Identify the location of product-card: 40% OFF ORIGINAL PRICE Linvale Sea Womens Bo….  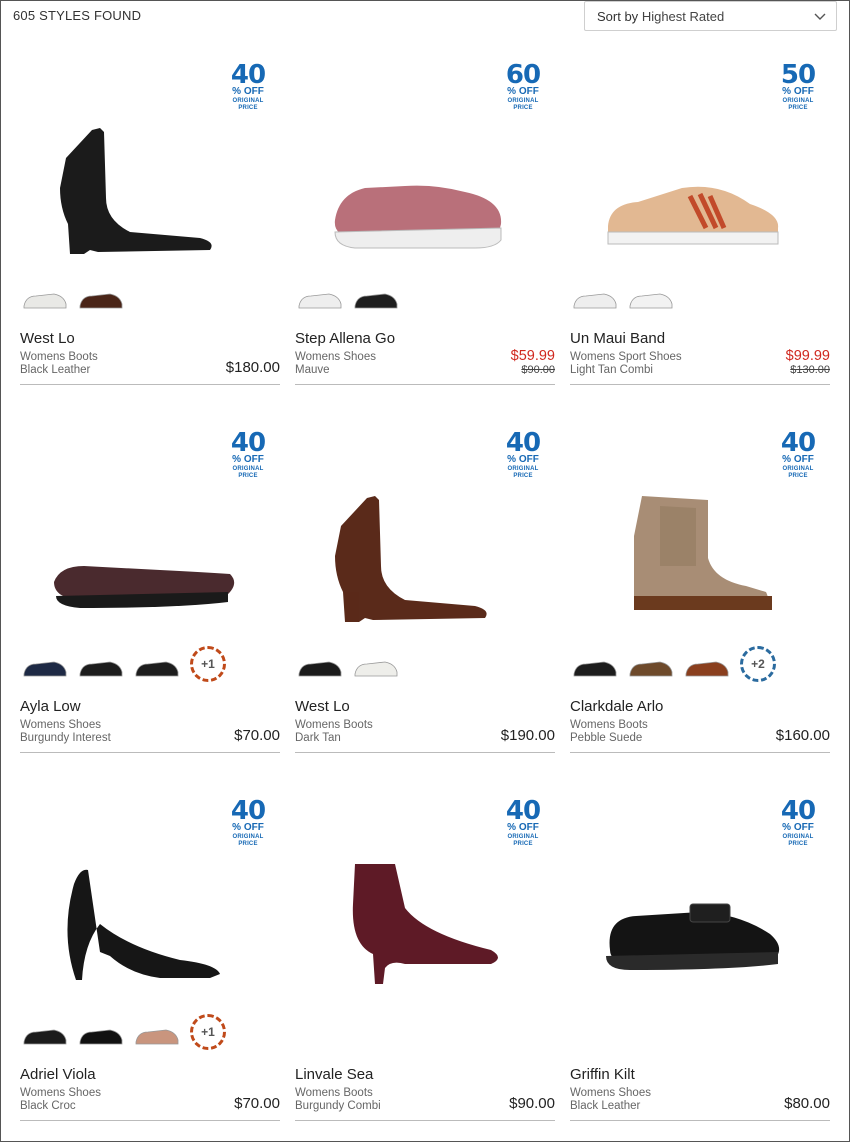
(425, 965).